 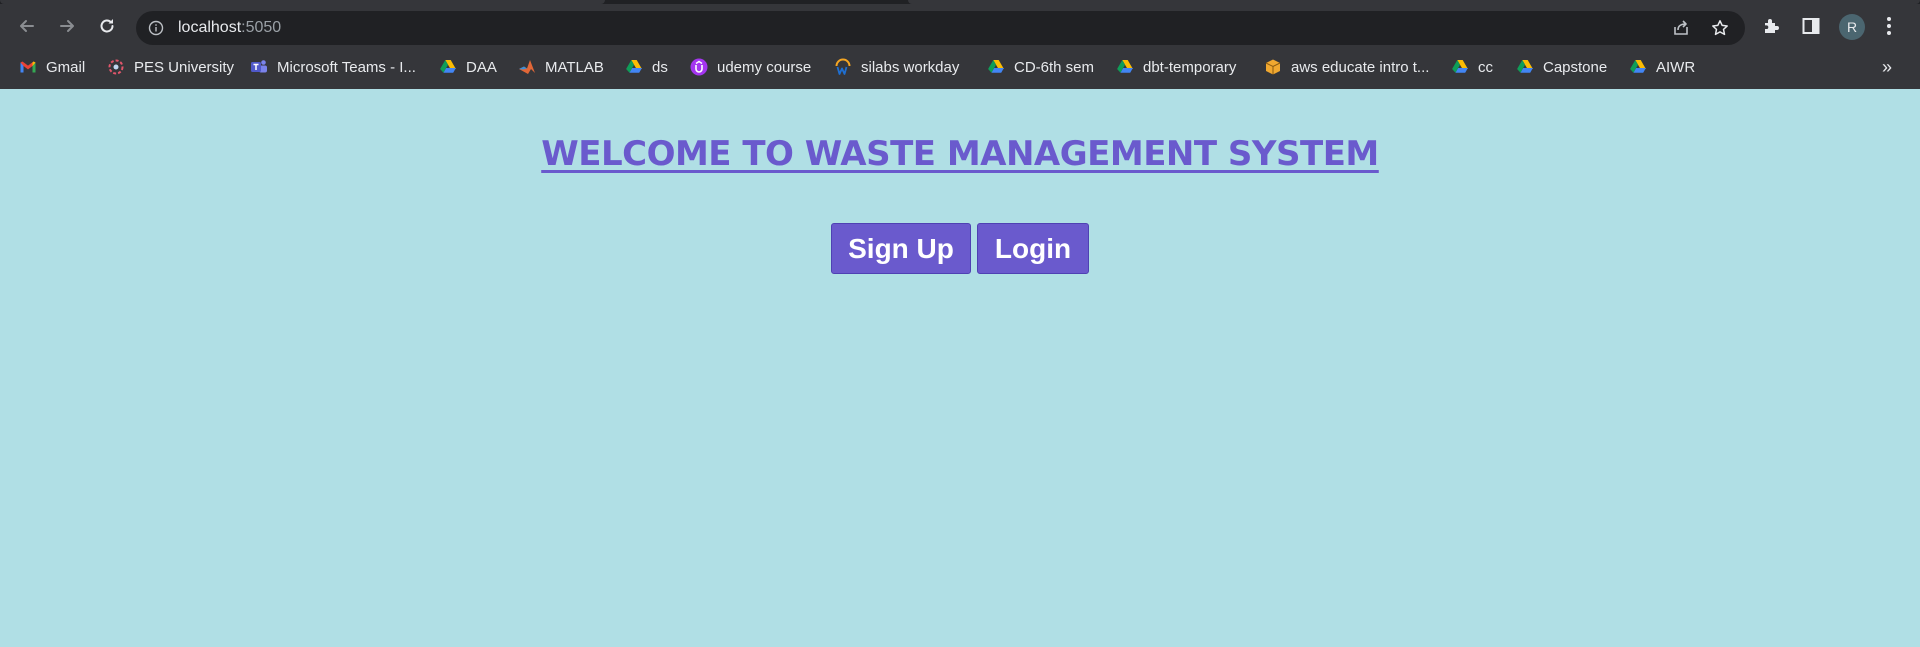 I want to click on bookmark-label: PES University, so click(x=184, y=67).